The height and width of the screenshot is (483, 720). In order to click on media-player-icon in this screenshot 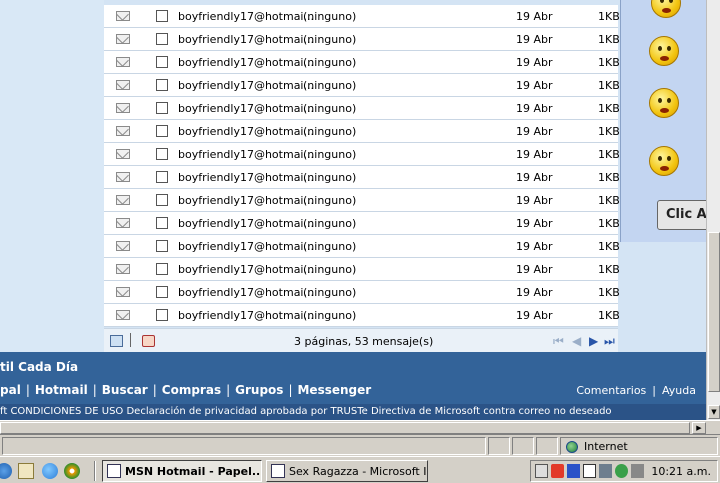, I will do `click(72, 471)`.